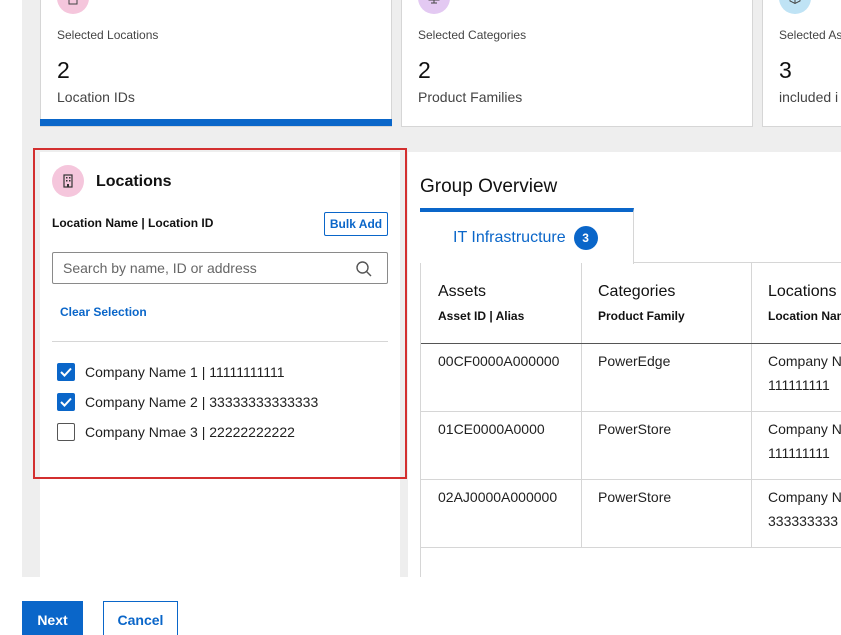  What do you see at coordinates (803, 521) in the screenshot?
I see `location-line: 333333333` at bounding box center [803, 521].